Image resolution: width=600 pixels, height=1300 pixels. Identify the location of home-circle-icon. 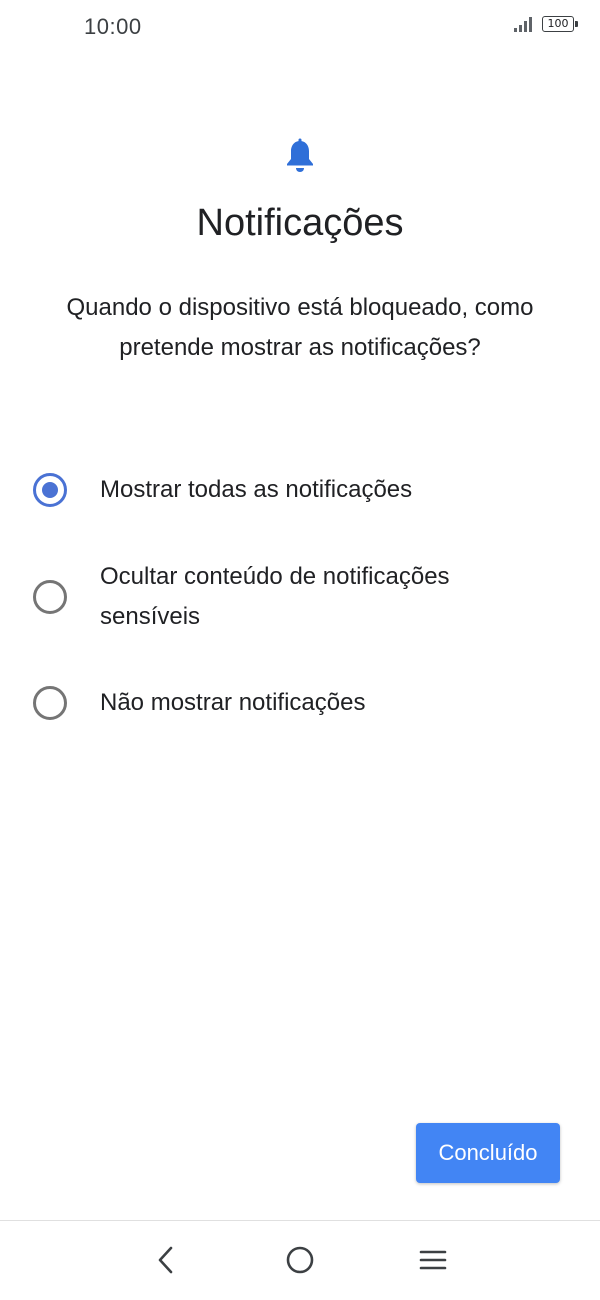
(300, 1260).